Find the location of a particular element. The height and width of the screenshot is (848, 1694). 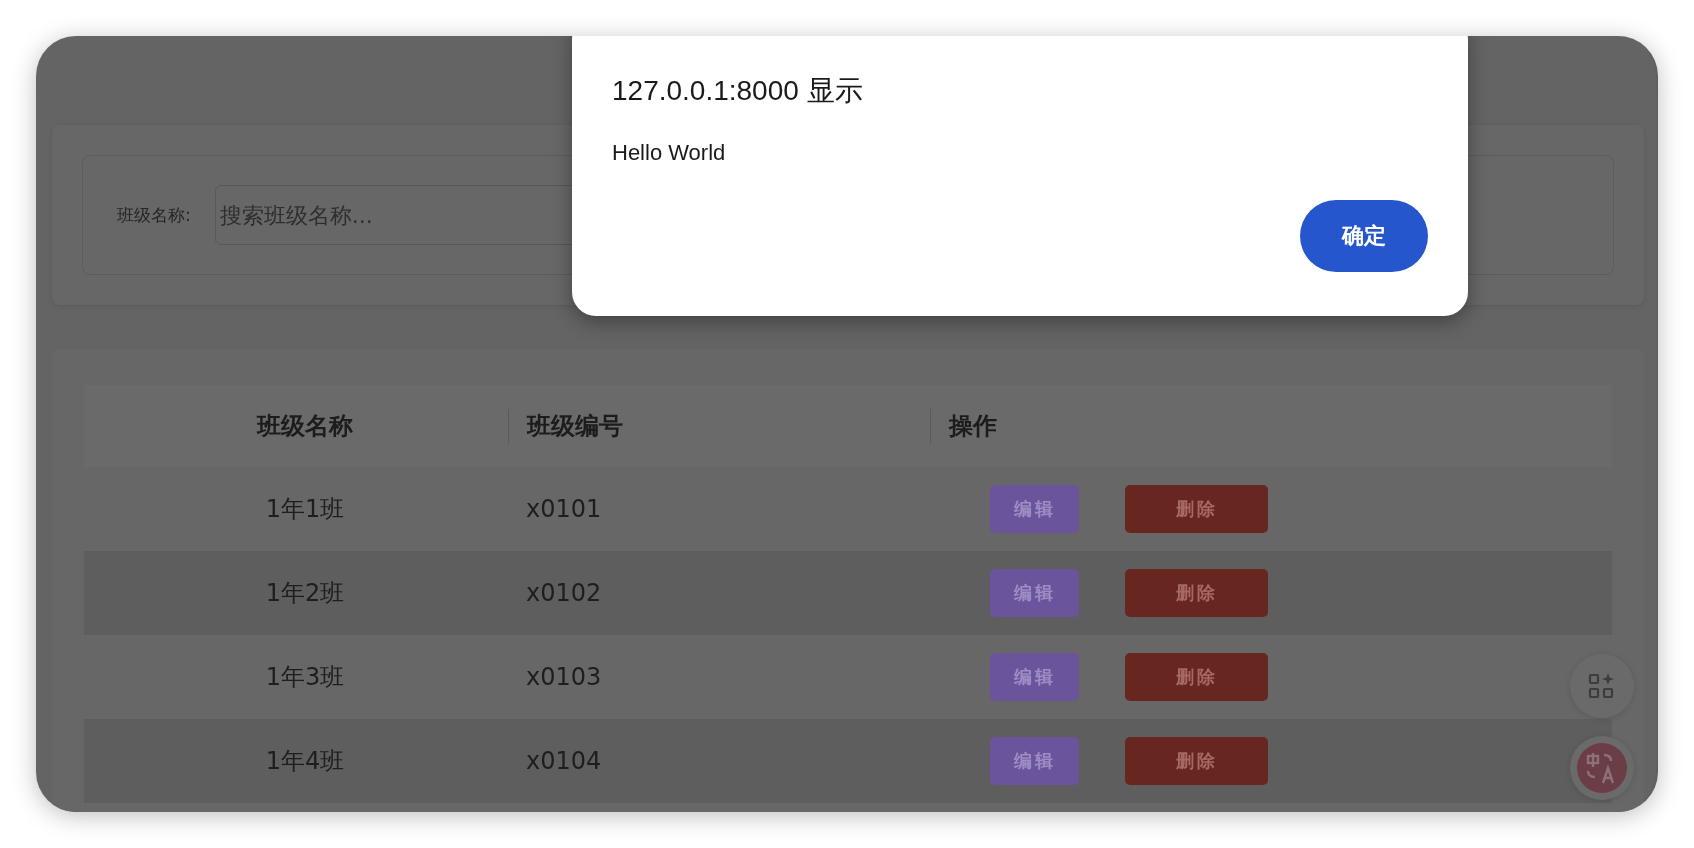

class-name-cell-text: 1年2班 is located at coordinates (305, 593).